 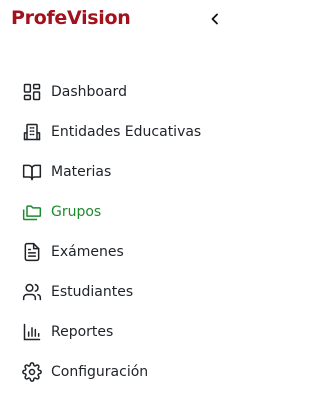 What do you see at coordinates (81, 172) in the screenshot?
I see `sidebar-item-label: Materias` at bounding box center [81, 172].